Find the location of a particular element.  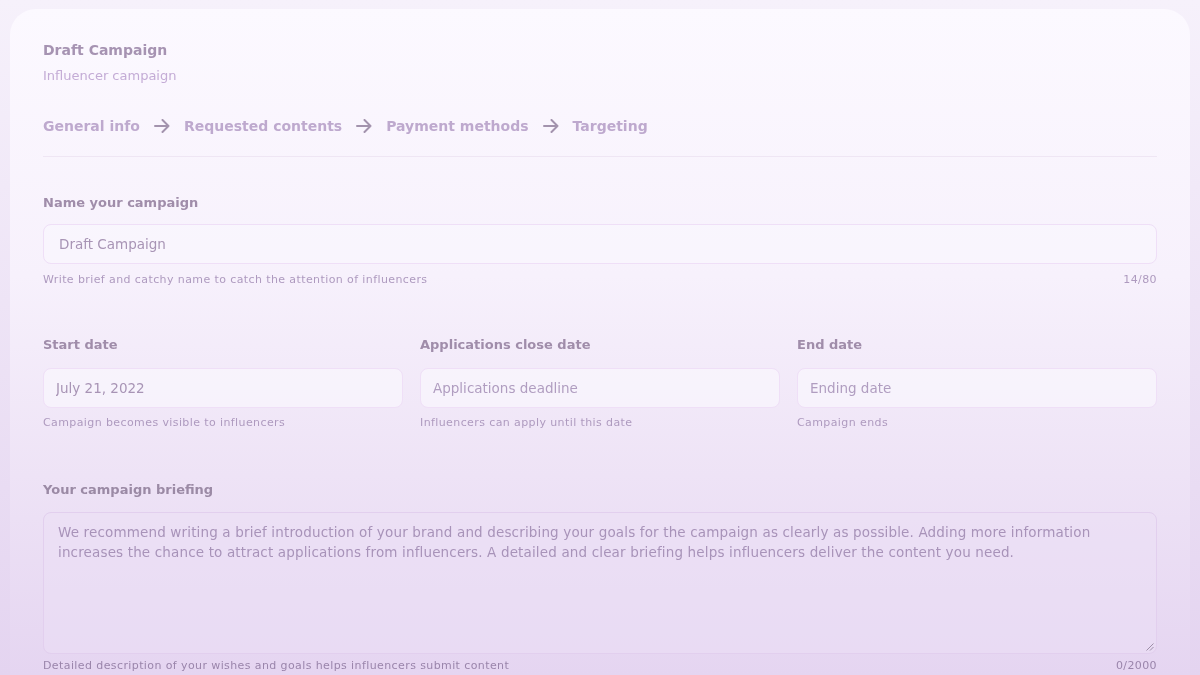

stepper-step: General info is located at coordinates (91, 126).